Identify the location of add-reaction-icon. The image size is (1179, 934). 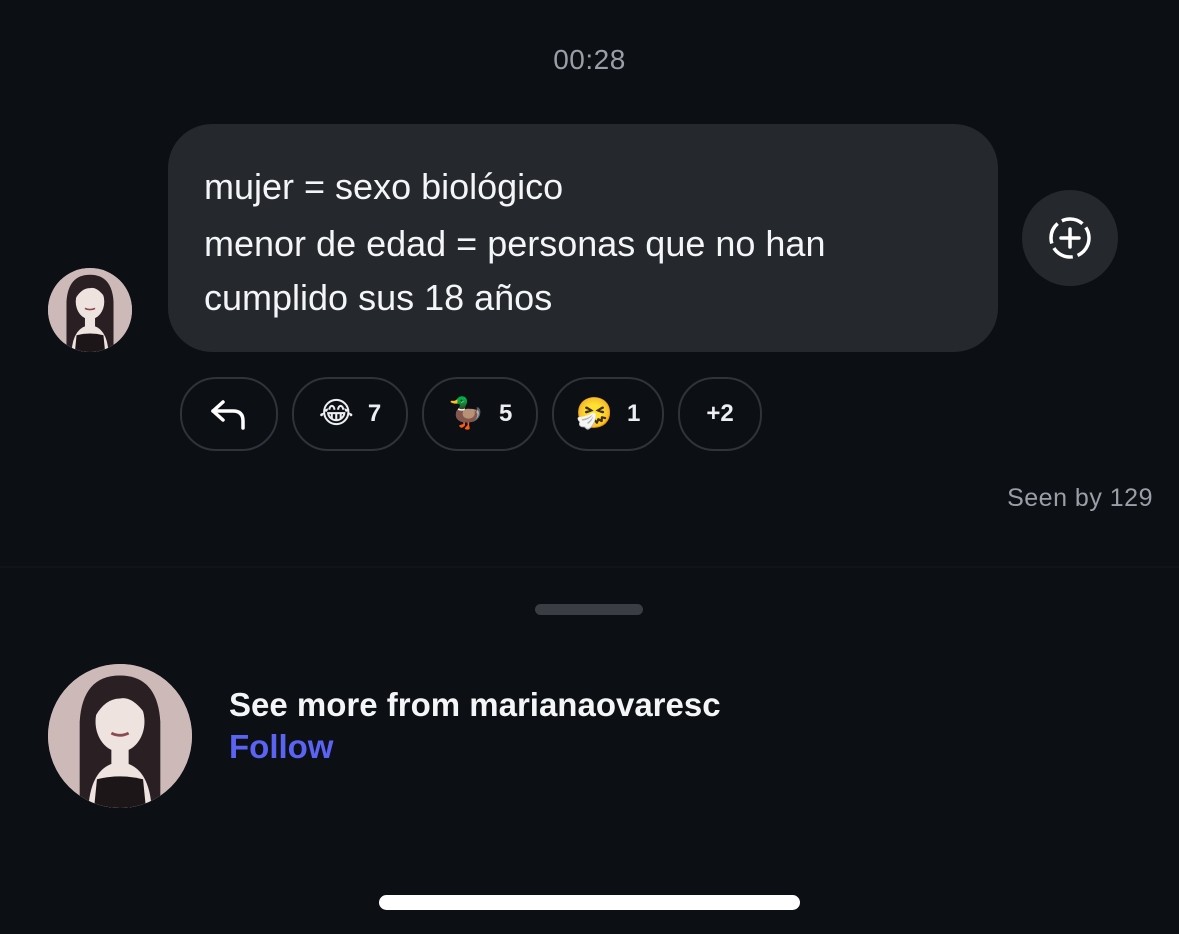
(1070, 238).